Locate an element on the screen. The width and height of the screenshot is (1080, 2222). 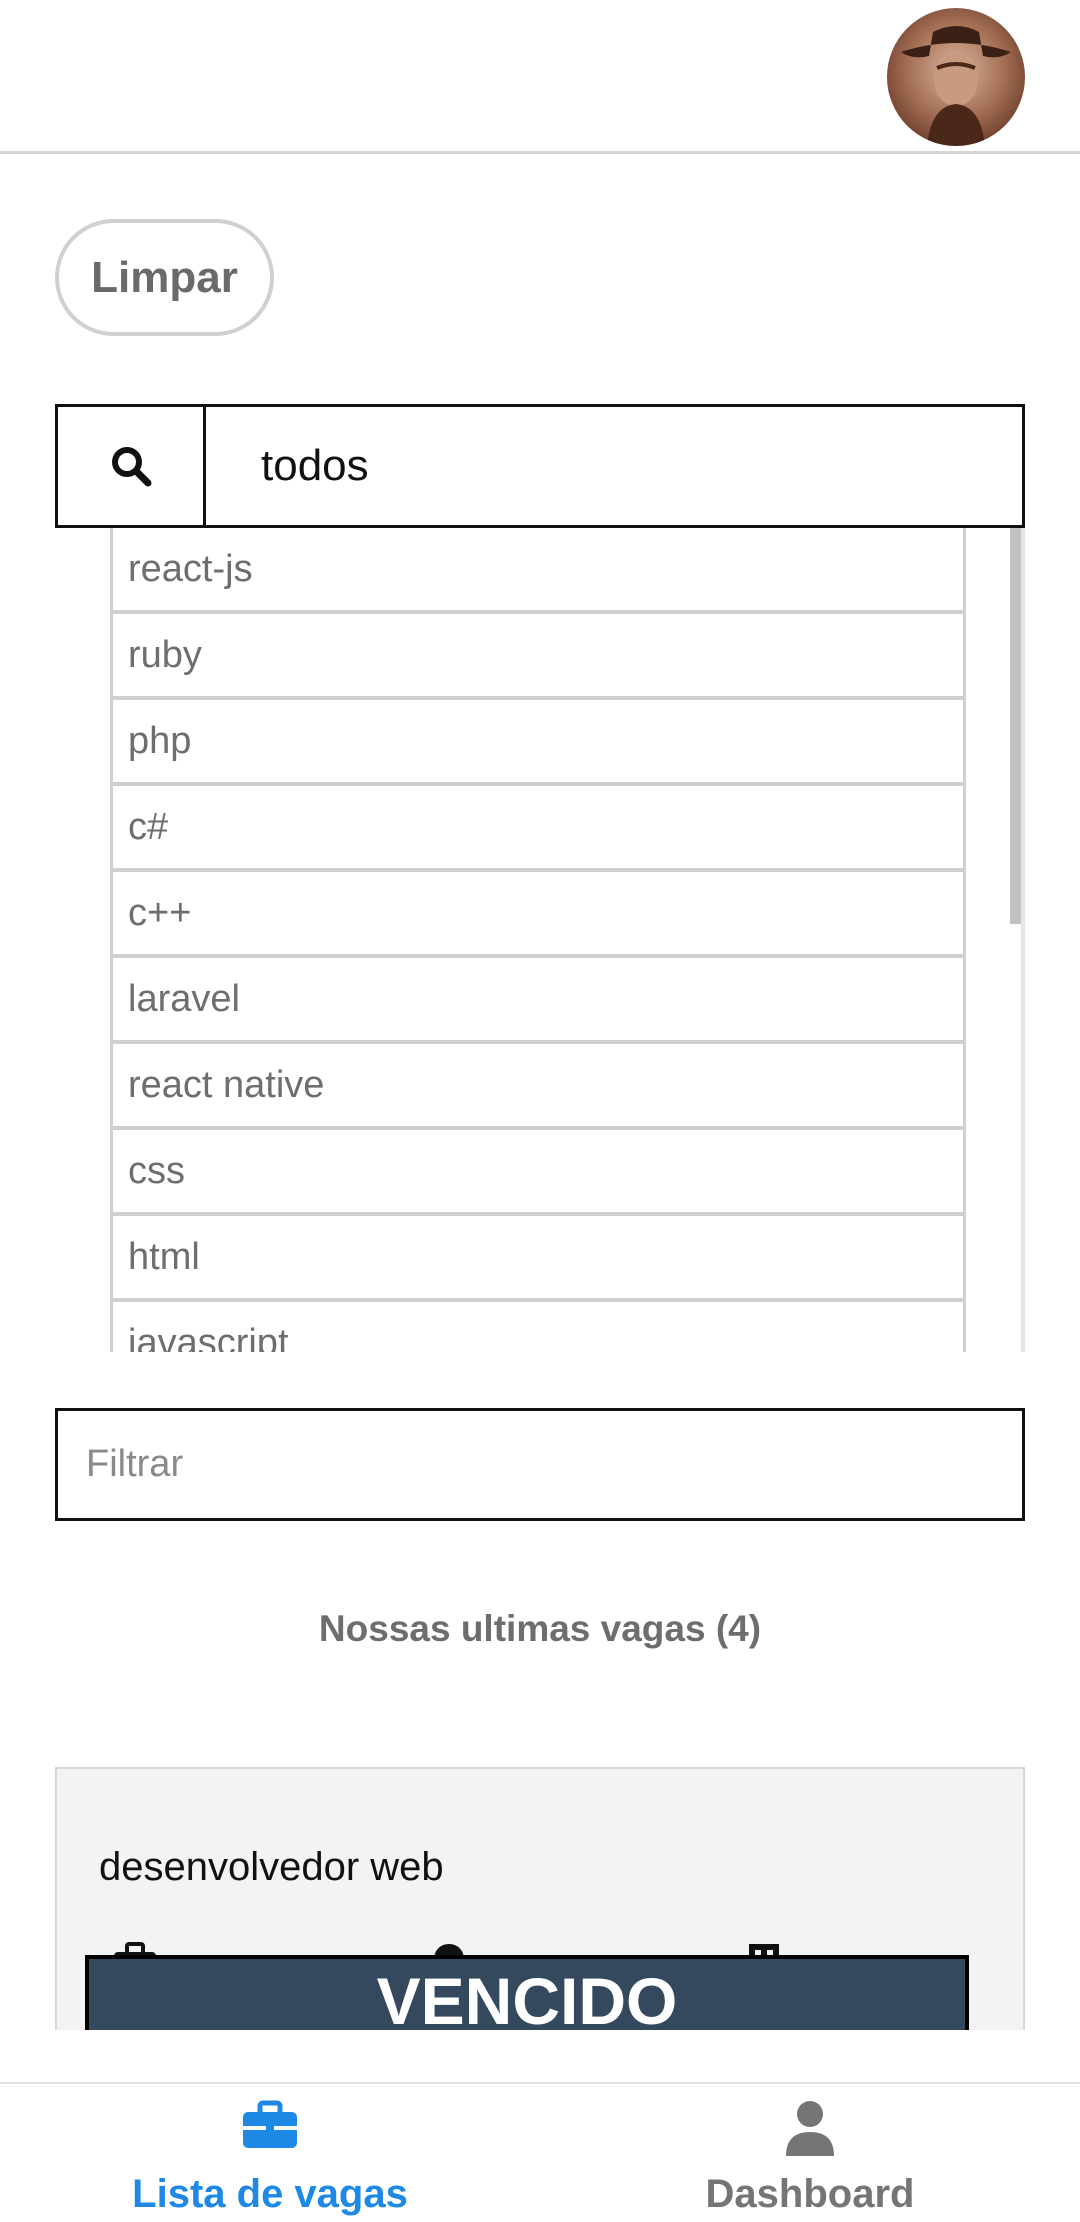
nav-label-dashboard: Dashboard is located at coordinates (810, 2194).